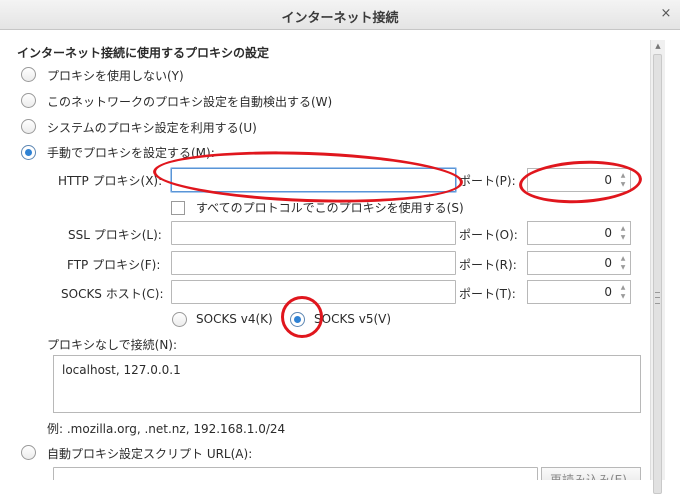  I want to click on radio-socks-v4, so click(179, 319).